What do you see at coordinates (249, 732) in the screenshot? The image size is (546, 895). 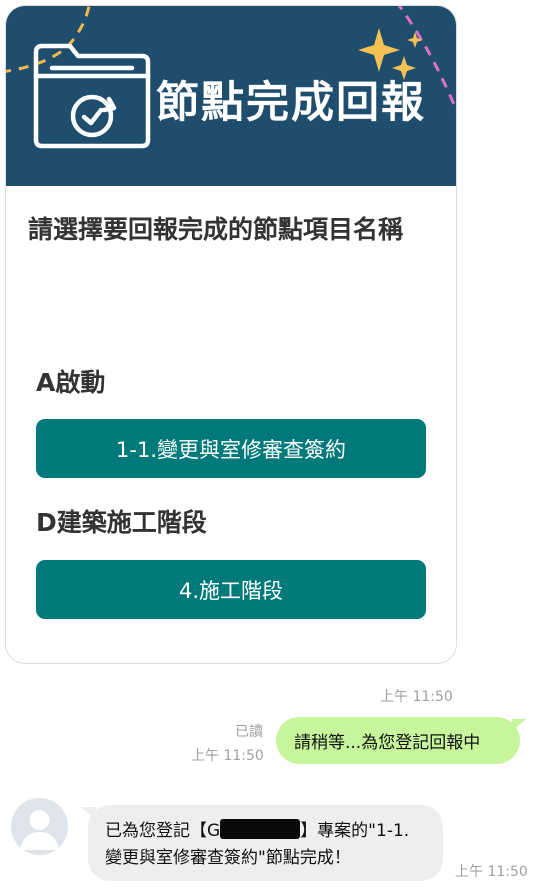 I see `read-receipt: 已讀` at bounding box center [249, 732].